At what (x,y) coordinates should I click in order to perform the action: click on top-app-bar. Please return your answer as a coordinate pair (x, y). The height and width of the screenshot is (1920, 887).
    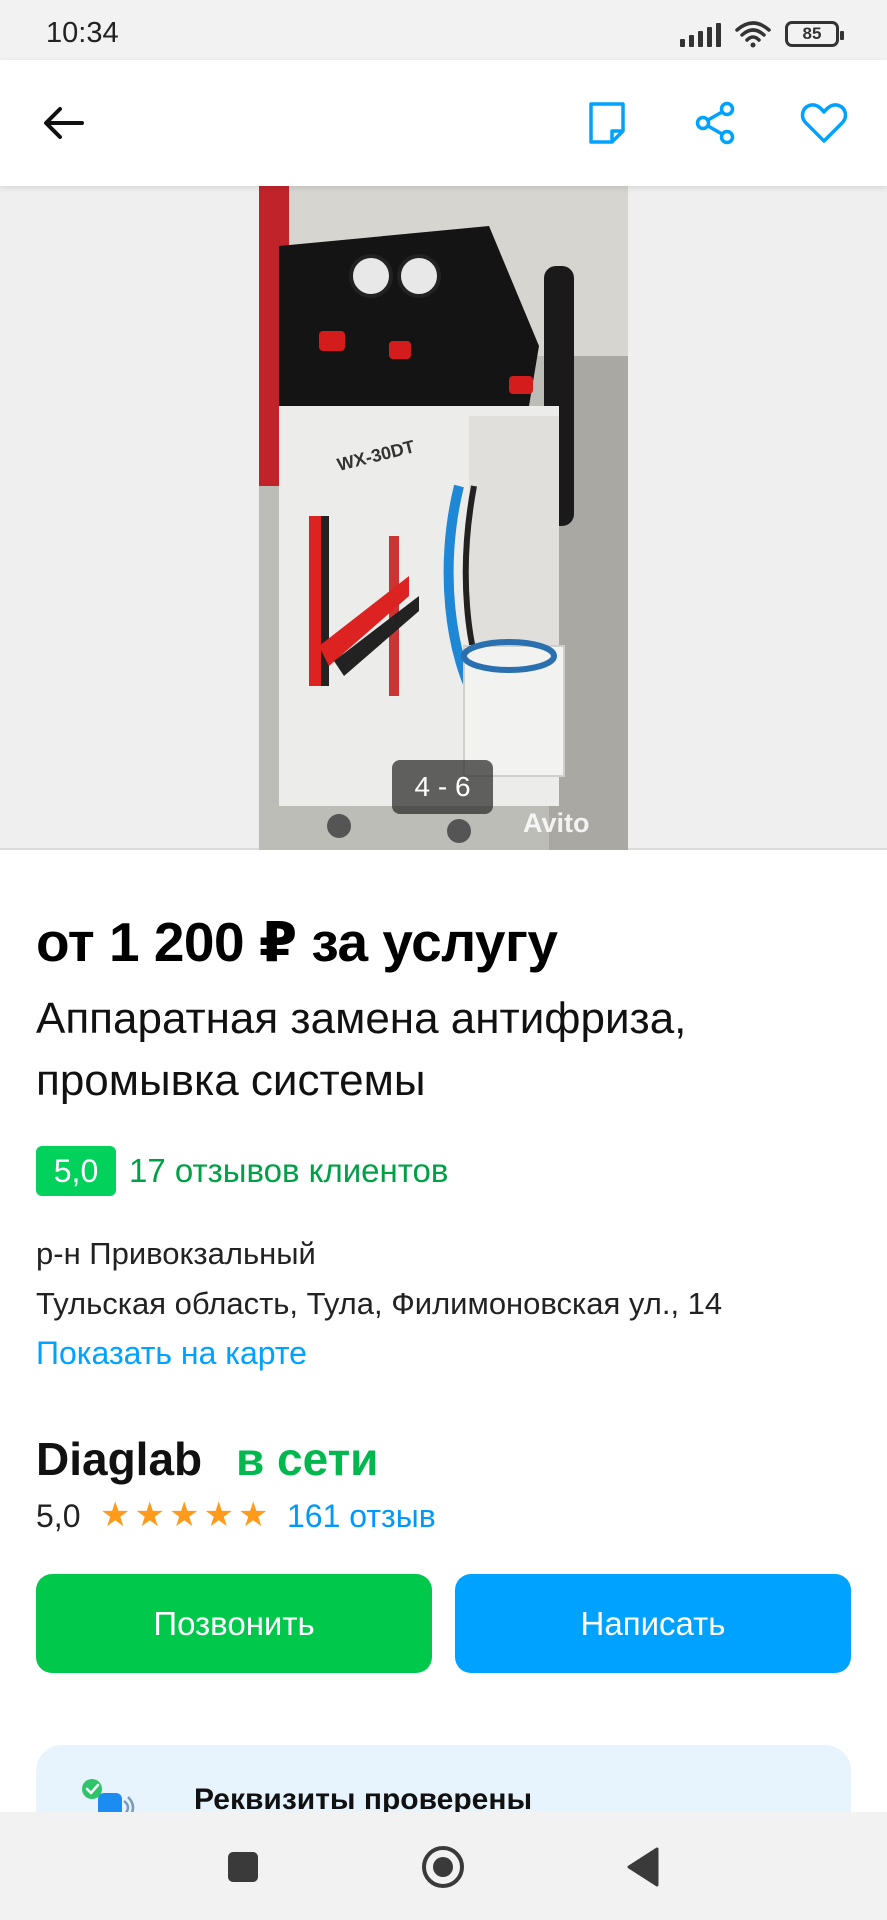
    Looking at the image, I should click on (443, 123).